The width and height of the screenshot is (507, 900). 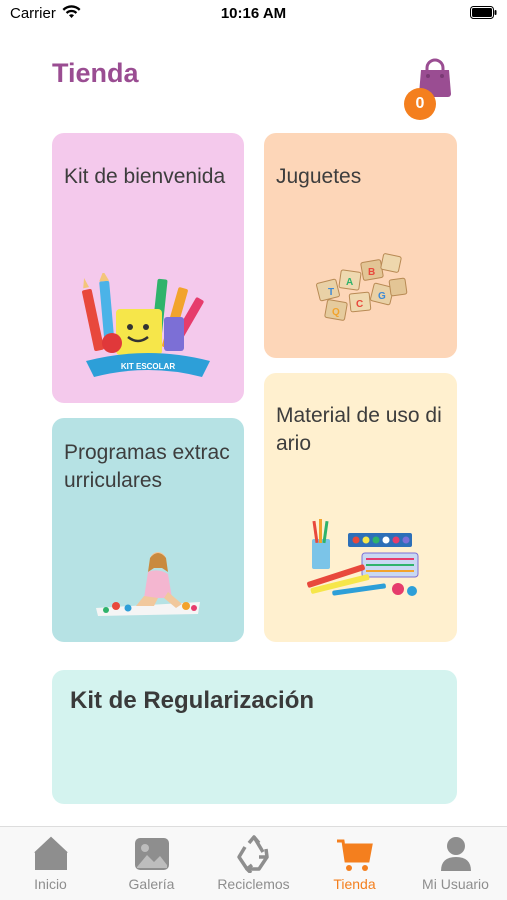 I want to click on shopping-bag-button: 0, so click(x=429, y=89).